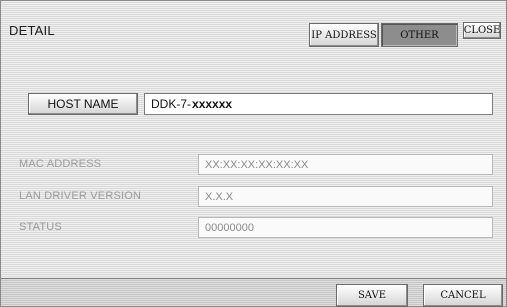 This screenshot has height=307, width=507. What do you see at coordinates (318, 104) in the screenshot?
I see `host-name-field: DDK-7- xxxxxx` at bounding box center [318, 104].